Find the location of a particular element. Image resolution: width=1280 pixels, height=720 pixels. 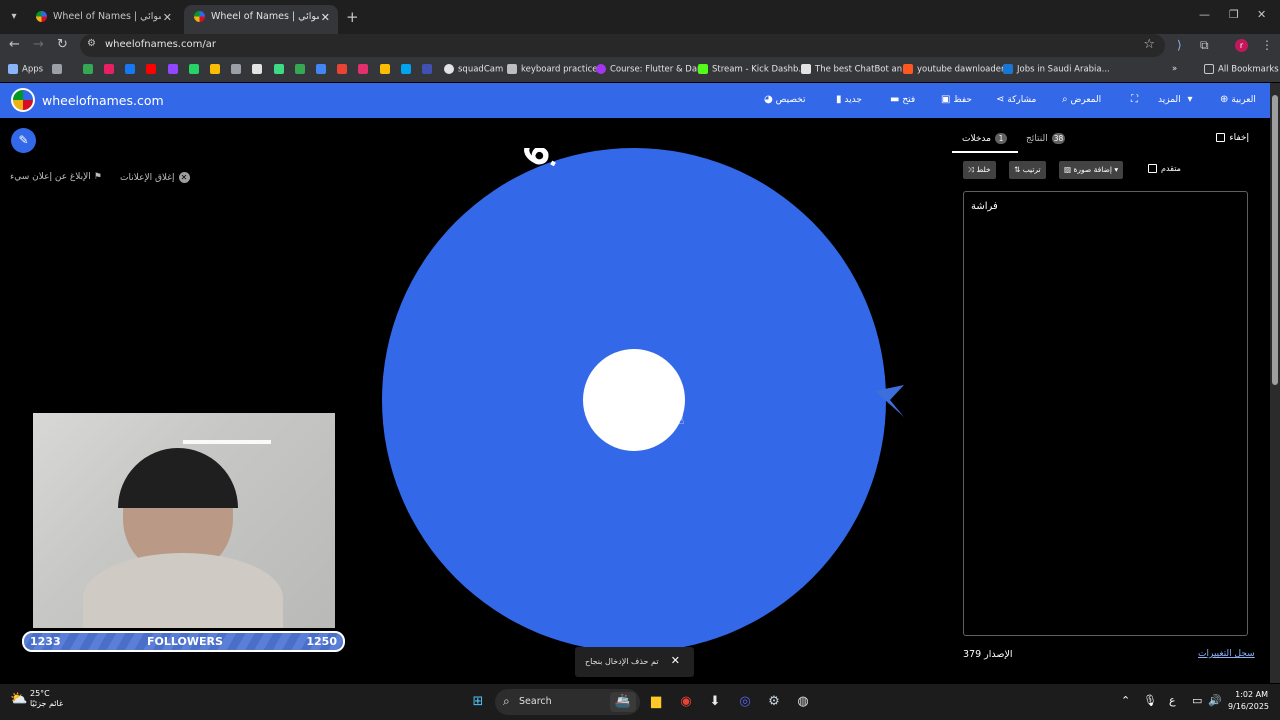

bookmark-apps: Apps is located at coordinates (25, 69).